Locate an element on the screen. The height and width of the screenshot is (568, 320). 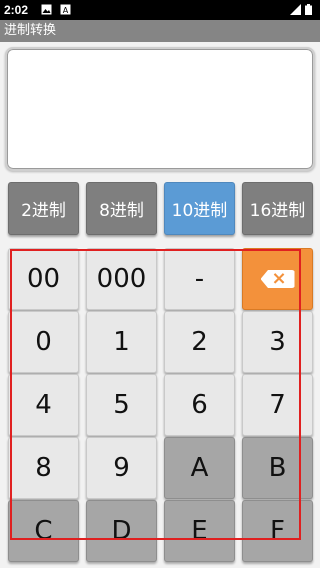
status-time: 2:02 is located at coordinates (16, 10).